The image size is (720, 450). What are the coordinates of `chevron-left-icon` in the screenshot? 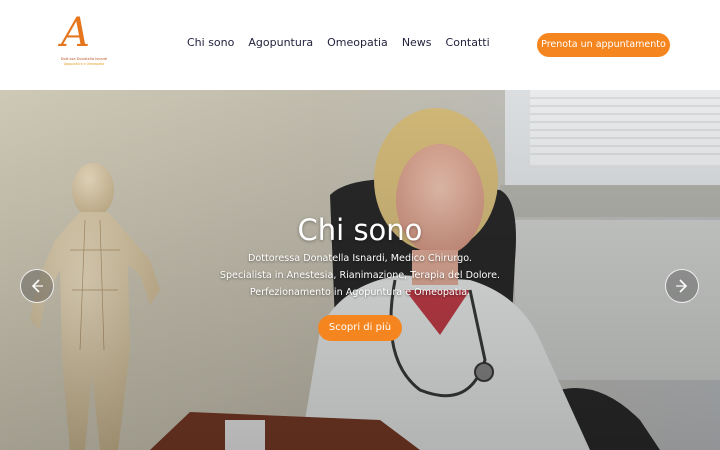 It's located at (37, 286).